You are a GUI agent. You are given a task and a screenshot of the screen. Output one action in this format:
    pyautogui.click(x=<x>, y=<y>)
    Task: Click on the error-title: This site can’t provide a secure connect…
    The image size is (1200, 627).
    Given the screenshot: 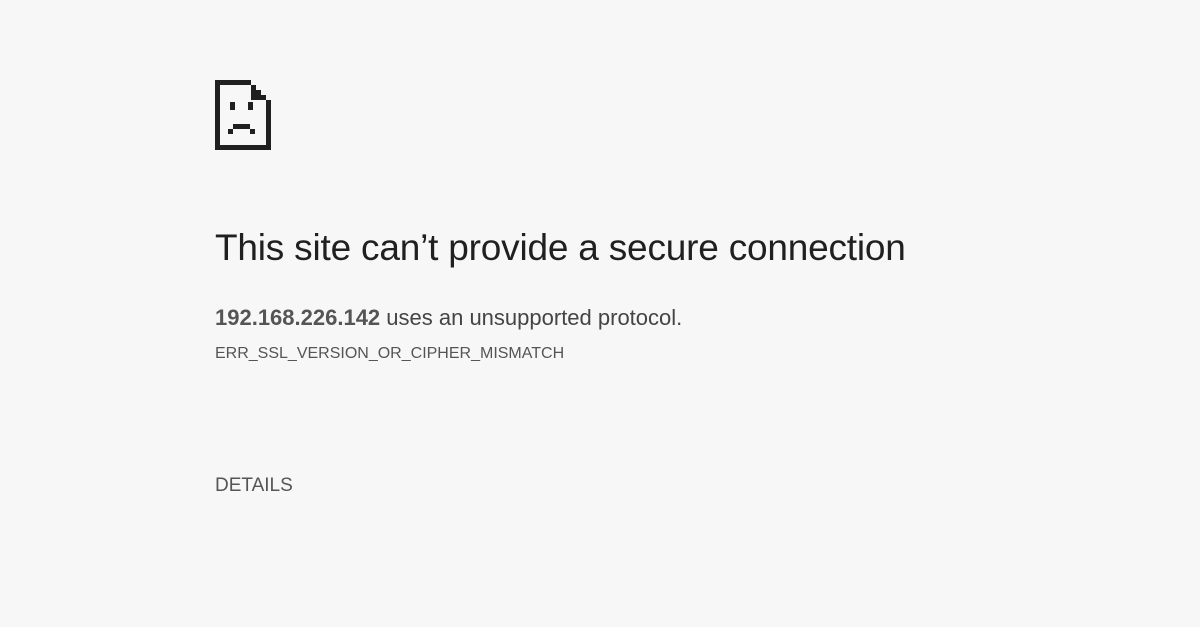 What is the action you would take?
    pyautogui.click(x=560, y=247)
    